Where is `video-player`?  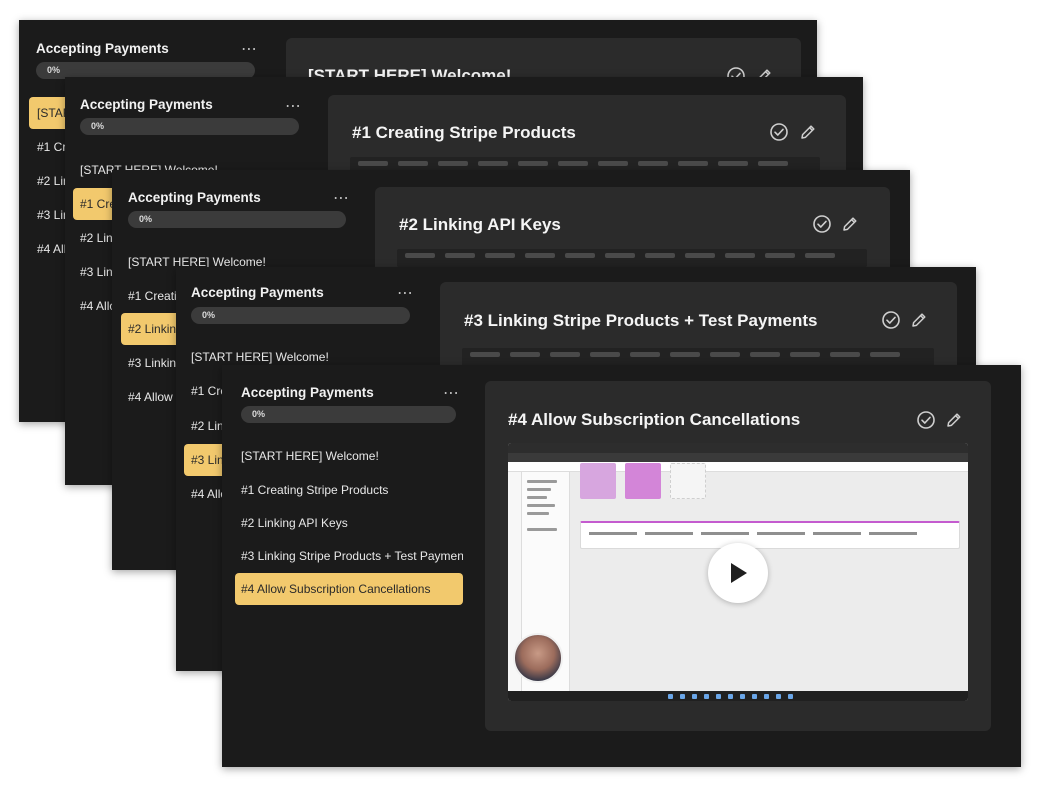 video-player is located at coordinates (738, 572).